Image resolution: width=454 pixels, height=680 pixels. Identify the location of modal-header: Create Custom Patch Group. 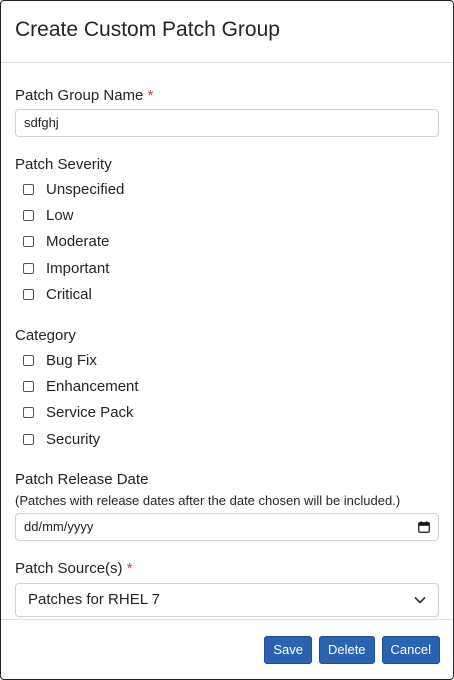
(227, 32).